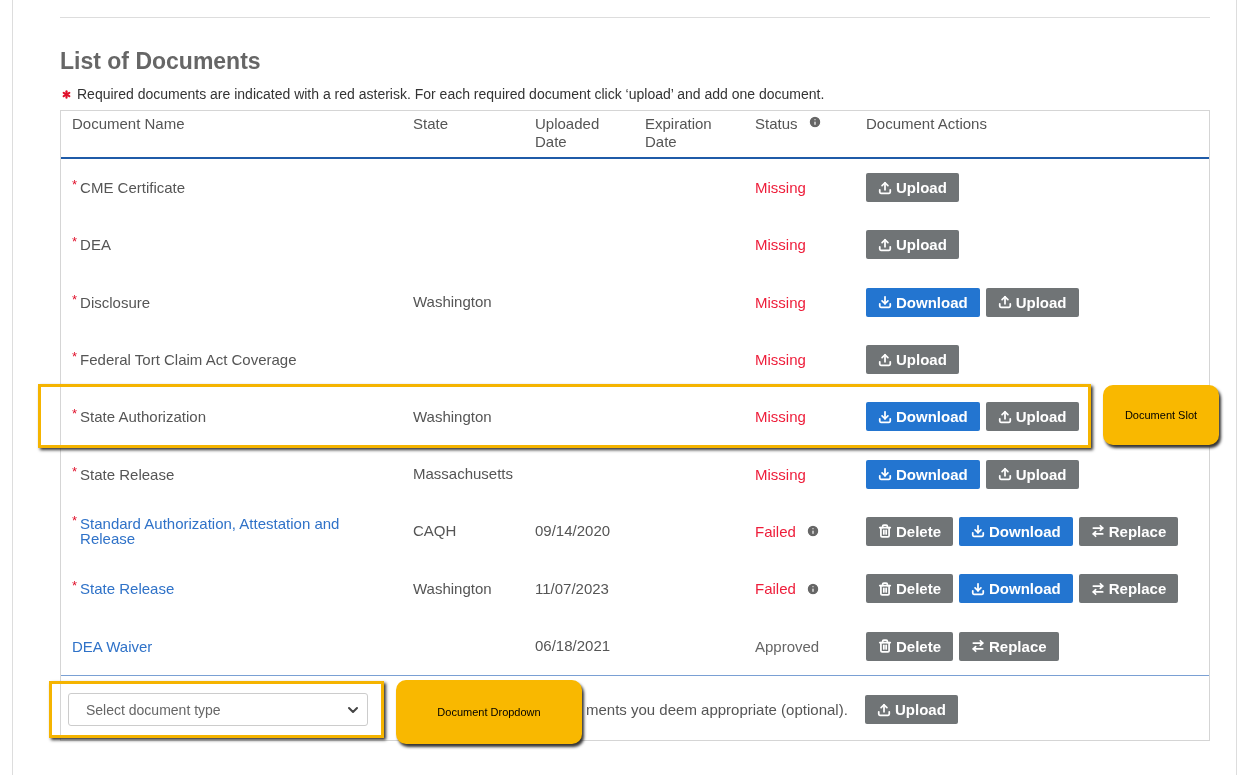 The height and width of the screenshot is (775, 1247). Describe the element at coordinates (573, 531) in the screenshot. I see `uploaded-date: 09/14/2020` at that location.